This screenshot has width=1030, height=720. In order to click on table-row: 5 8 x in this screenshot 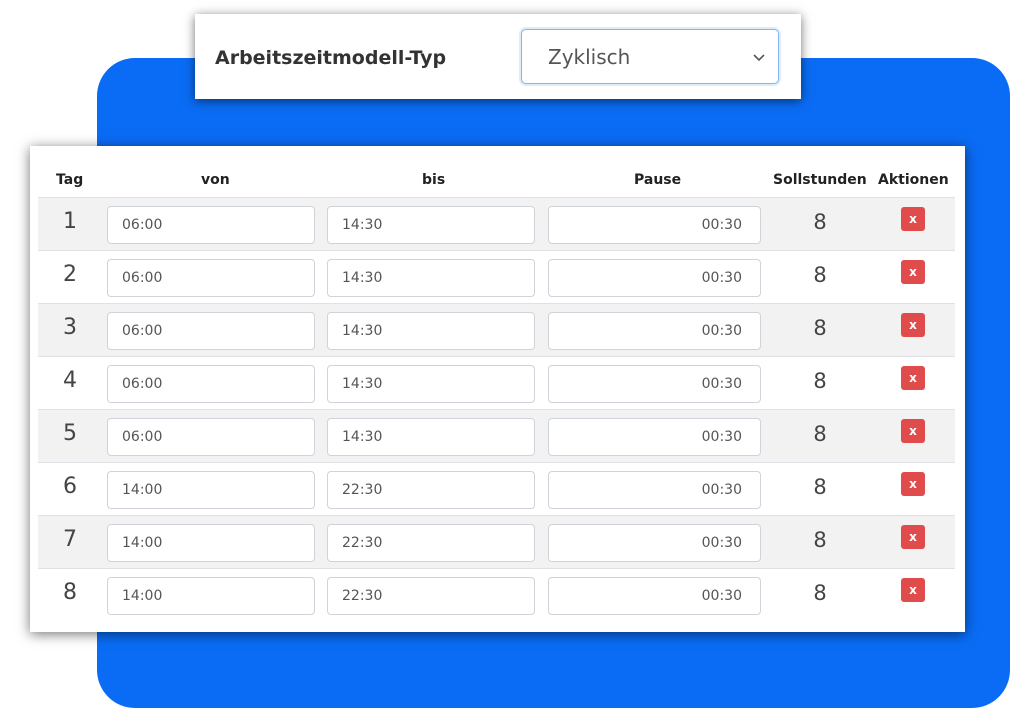, I will do `click(496, 435)`.